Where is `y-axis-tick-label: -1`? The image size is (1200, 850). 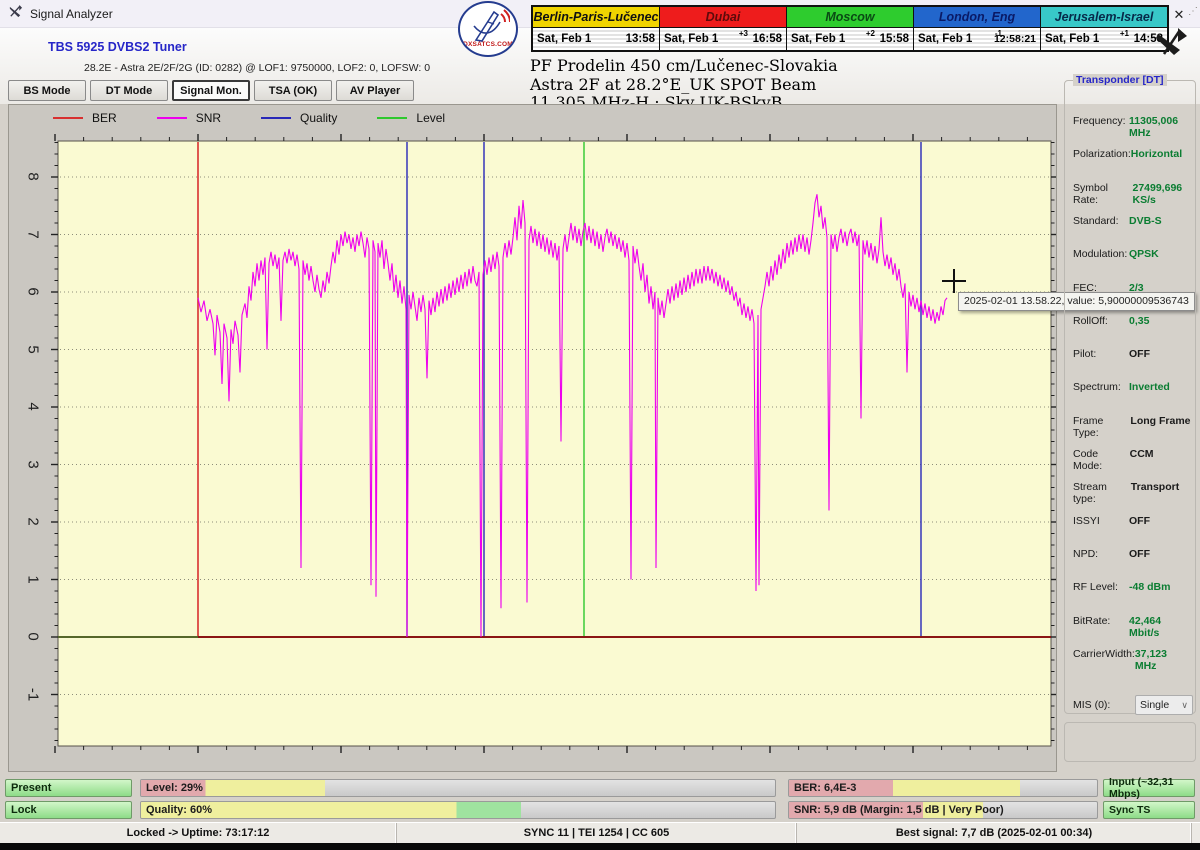
y-axis-tick-label: -1 is located at coordinates (33, 694).